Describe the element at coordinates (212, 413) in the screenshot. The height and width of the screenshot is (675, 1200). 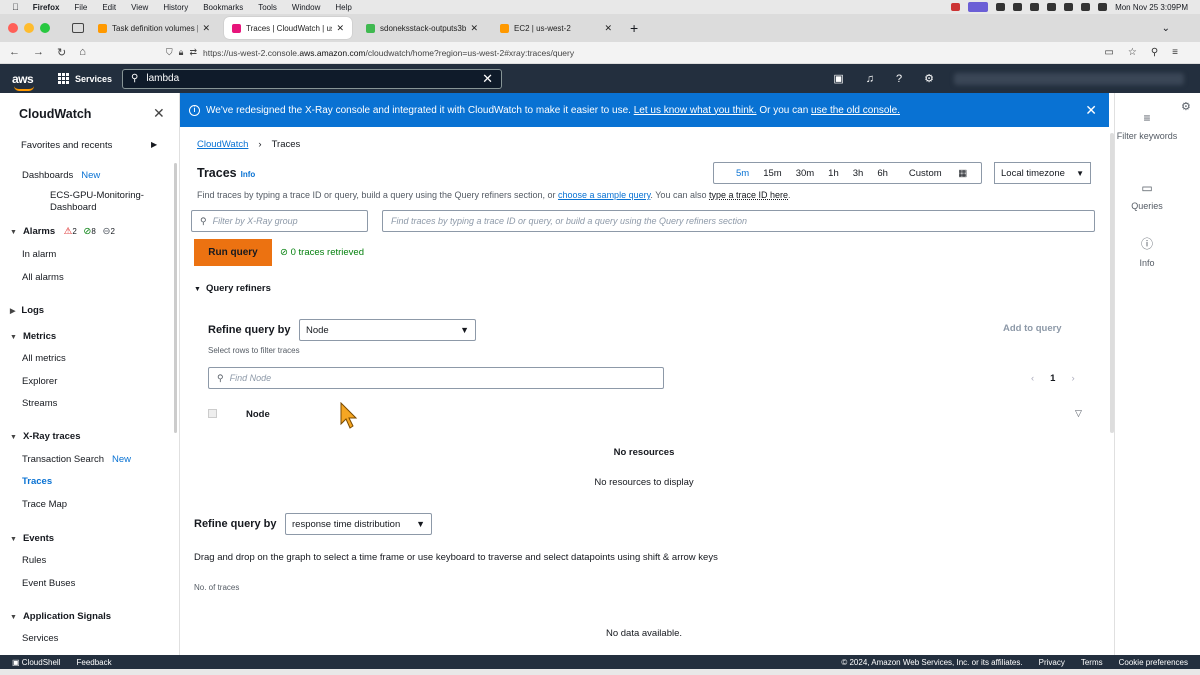
I see `select-all-checkbox` at that location.